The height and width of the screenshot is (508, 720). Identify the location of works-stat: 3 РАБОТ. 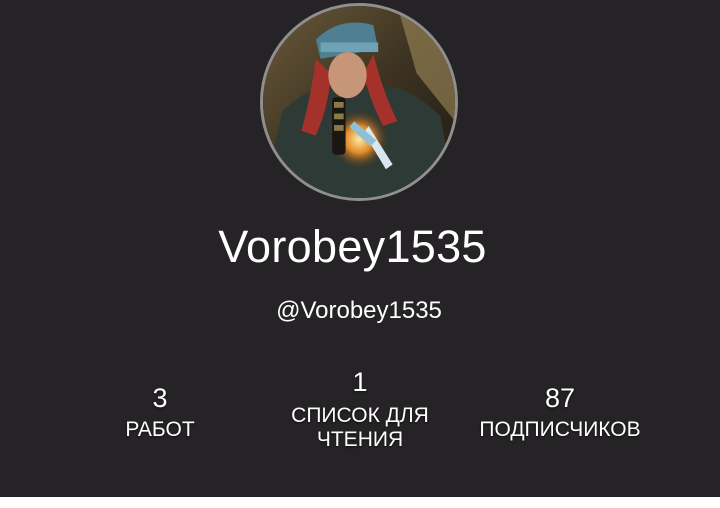
(160, 412).